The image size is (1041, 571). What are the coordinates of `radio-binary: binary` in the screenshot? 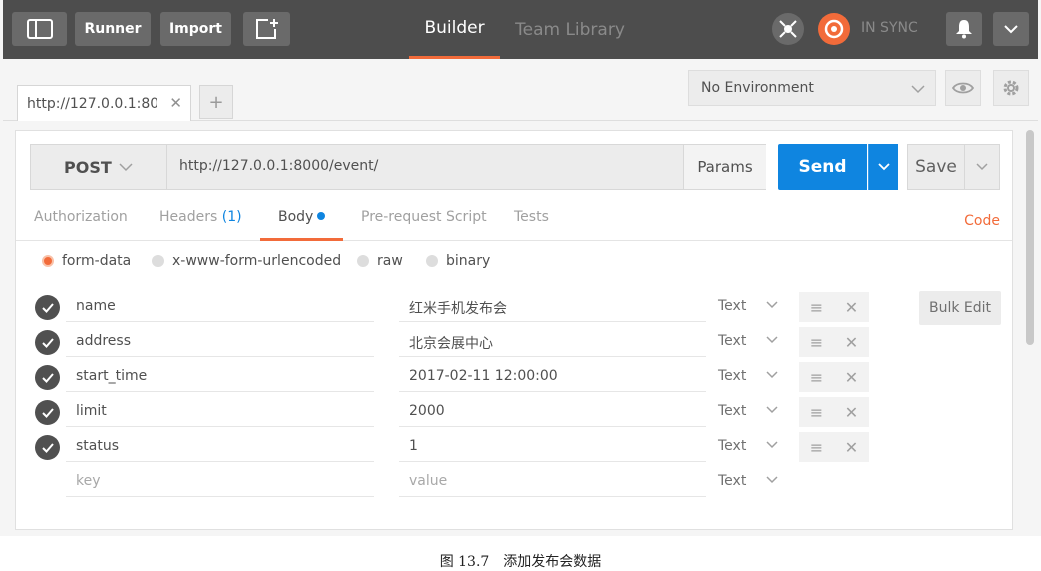 It's located at (458, 261).